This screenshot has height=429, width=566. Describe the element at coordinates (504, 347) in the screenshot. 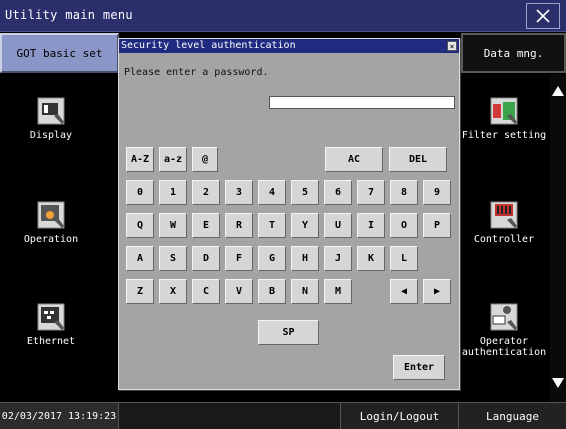

I see `menu-item-label: Operator authentication` at that location.